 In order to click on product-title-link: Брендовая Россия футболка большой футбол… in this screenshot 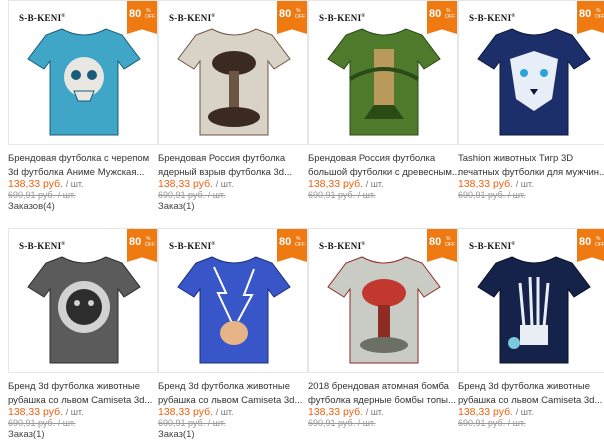, I will do `click(384, 166)`.